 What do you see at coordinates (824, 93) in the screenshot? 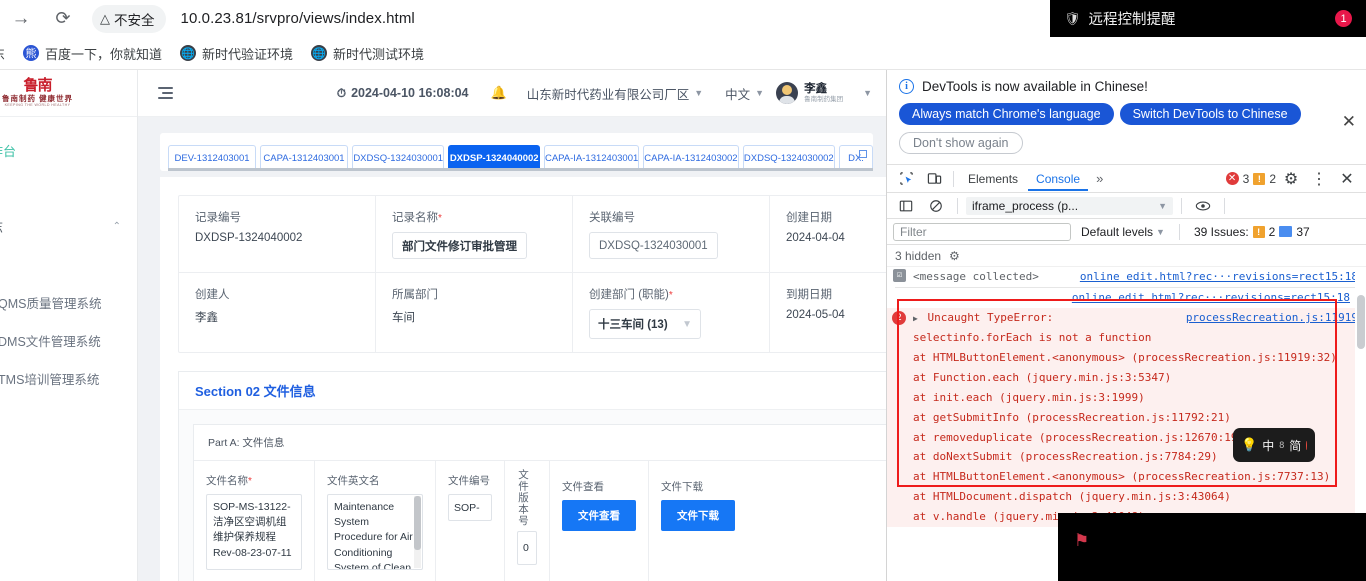
I see `user-menu: 李鑫 鲁南制药集团 ▼` at bounding box center [824, 93].